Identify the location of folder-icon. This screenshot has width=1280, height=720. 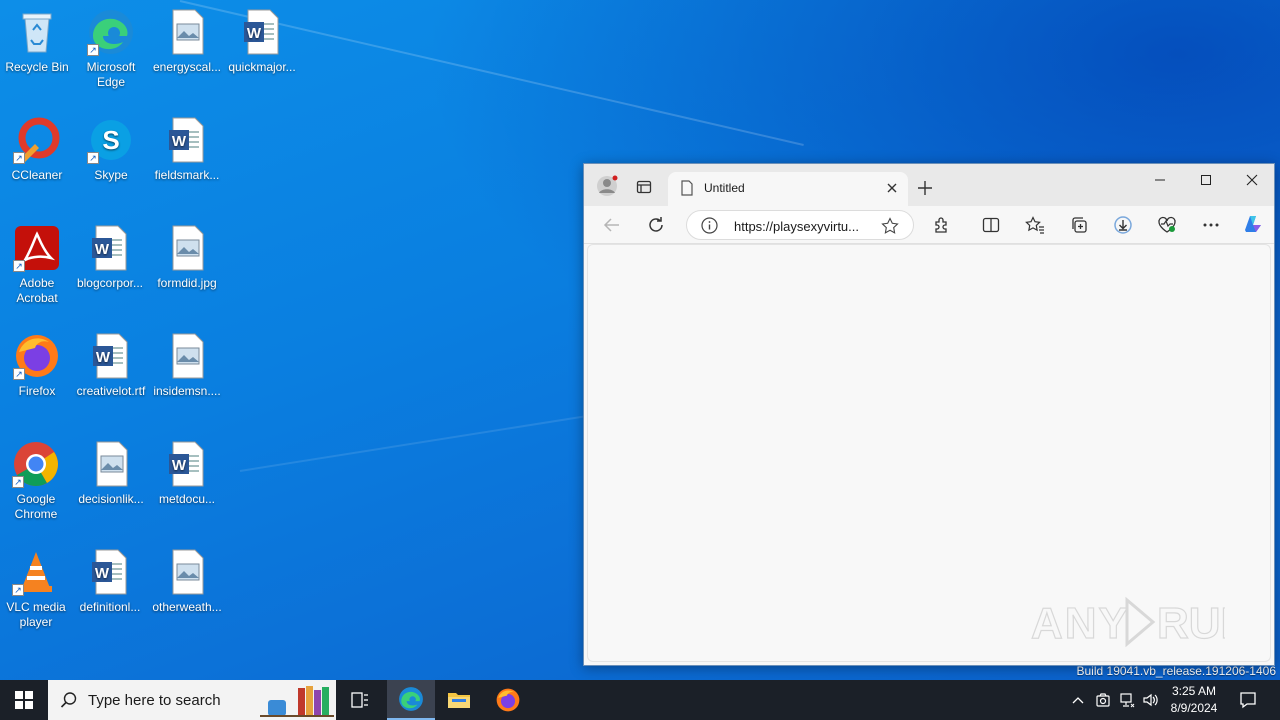
(459, 700).